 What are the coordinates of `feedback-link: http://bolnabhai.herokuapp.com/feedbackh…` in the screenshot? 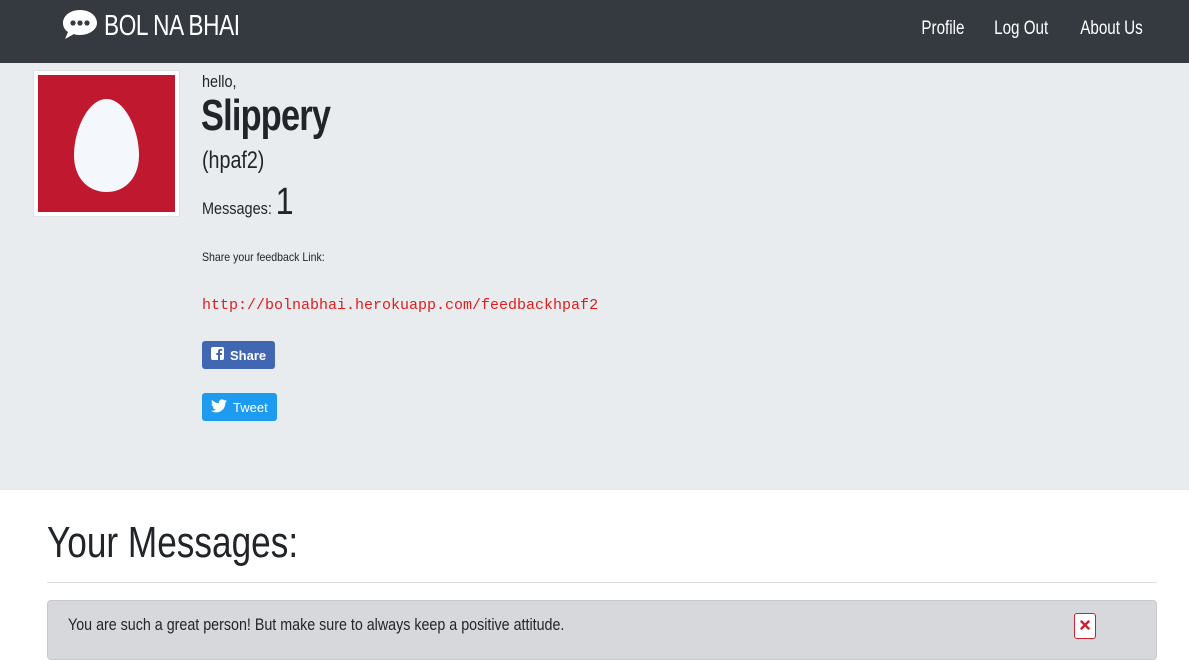 It's located at (400, 305).